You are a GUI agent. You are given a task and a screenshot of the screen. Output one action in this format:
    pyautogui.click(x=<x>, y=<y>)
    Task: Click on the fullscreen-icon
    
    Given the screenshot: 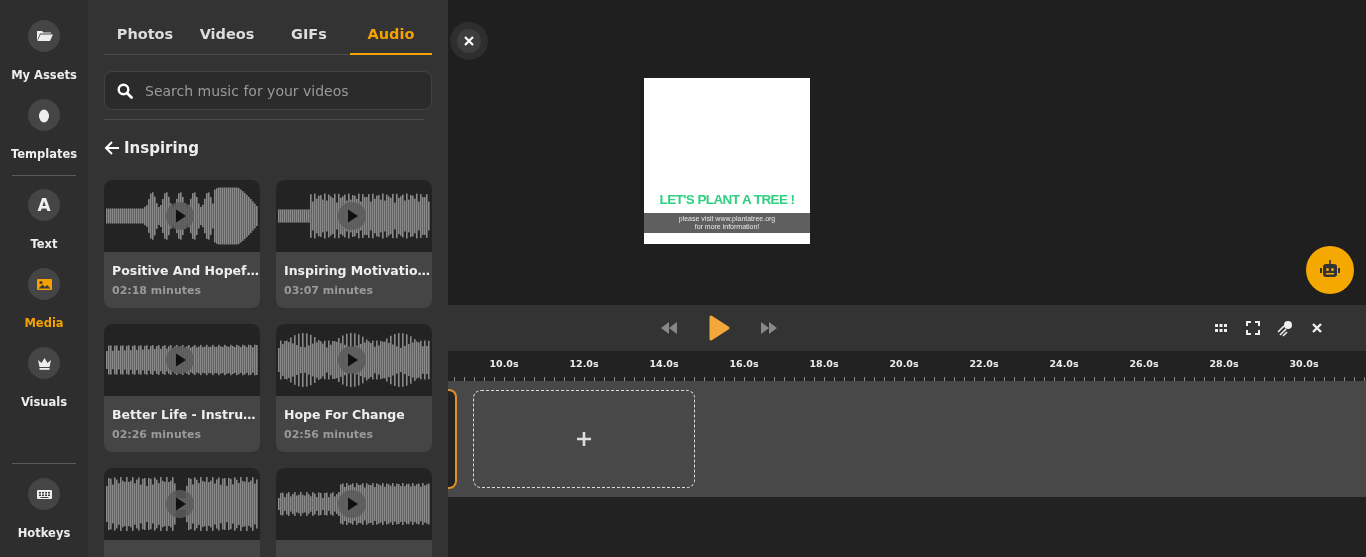 What is the action you would take?
    pyautogui.click(x=1253, y=328)
    